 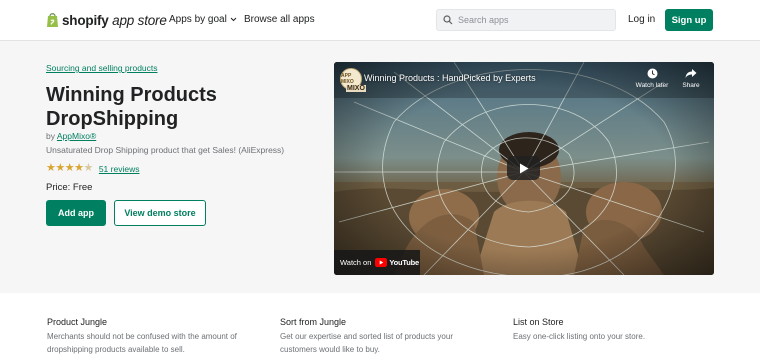 What do you see at coordinates (652, 85) in the screenshot?
I see `watch-later-label: Watch later` at bounding box center [652, 85].